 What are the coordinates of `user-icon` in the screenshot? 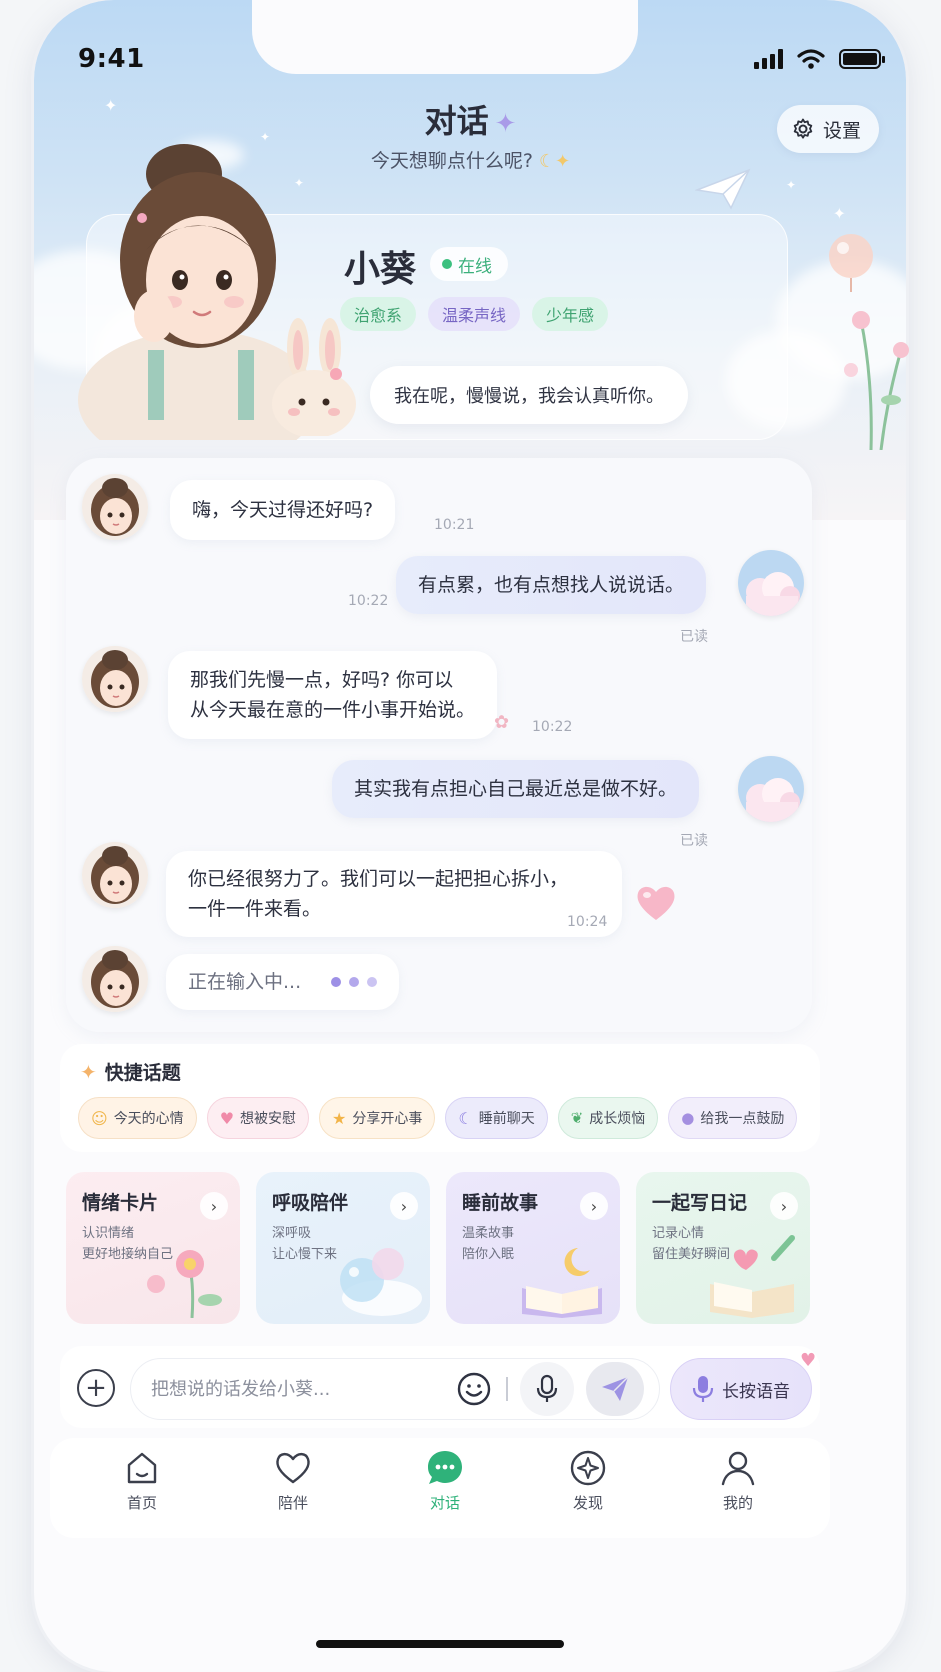 It's located at (738, 1468).